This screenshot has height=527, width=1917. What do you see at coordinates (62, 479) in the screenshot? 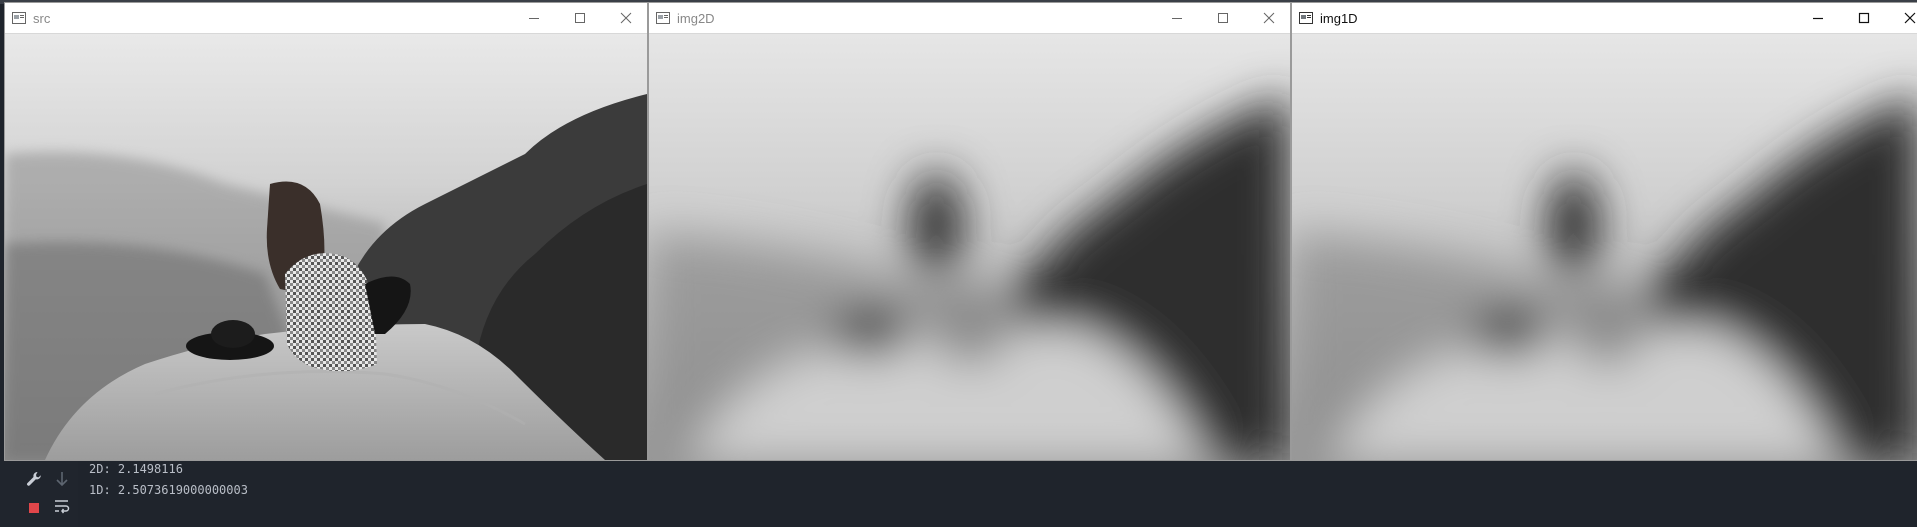
I see `scroll-down-icon` at bounding box center [62, 479].